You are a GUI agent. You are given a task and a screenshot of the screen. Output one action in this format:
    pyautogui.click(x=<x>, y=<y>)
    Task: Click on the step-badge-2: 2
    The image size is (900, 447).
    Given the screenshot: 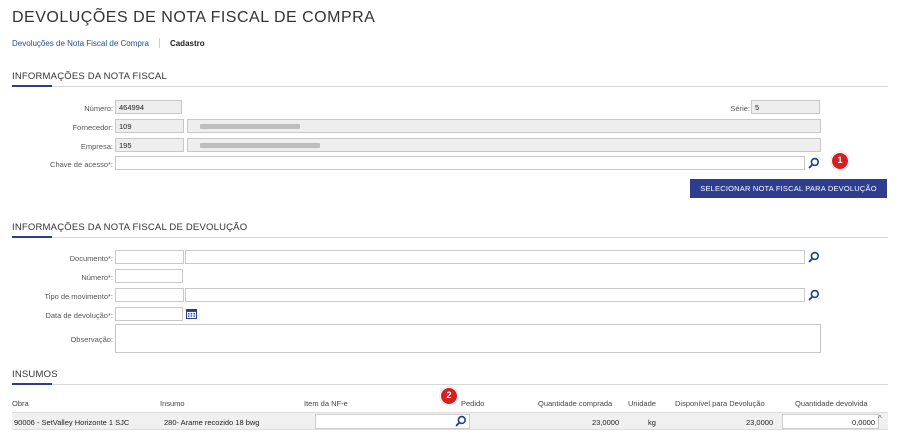 What is the action you would take?
    pyautogui.click(x=449, y=396)
    